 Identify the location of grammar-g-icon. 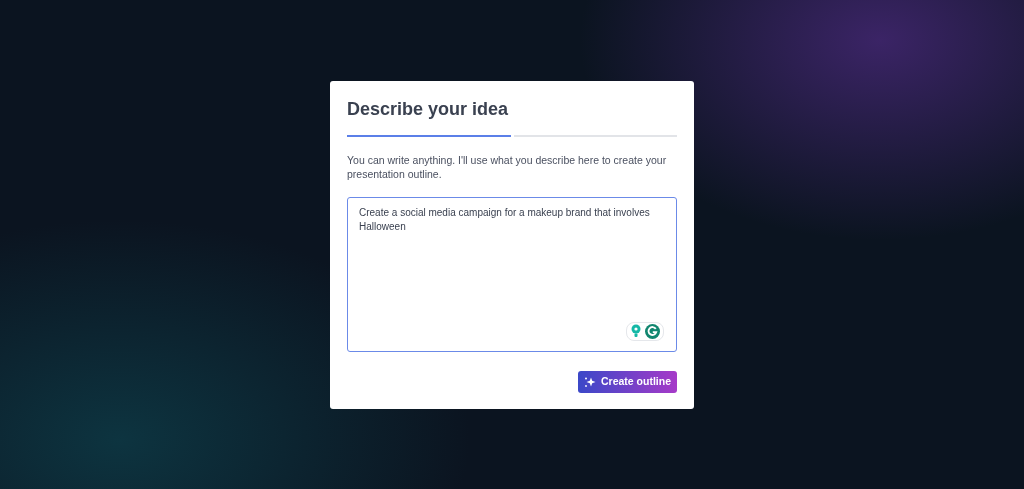
(652, 331).